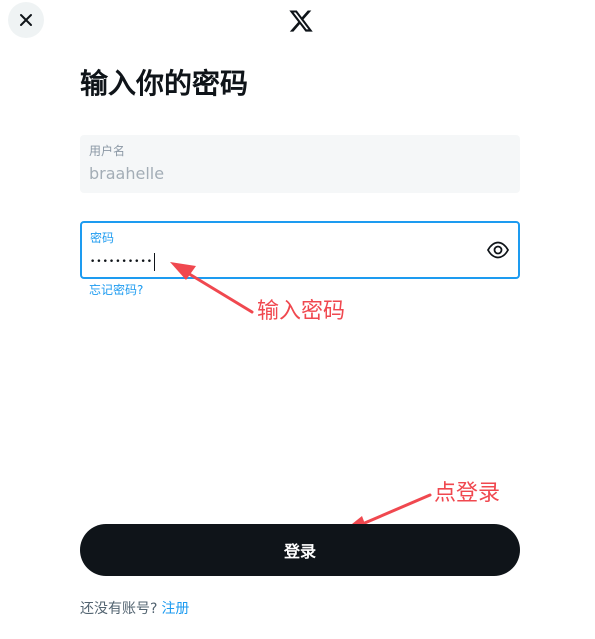 This screenshot has height=639, width=595. I want to click on forgot-password-link: 忘记密码?, so click(116, 290).